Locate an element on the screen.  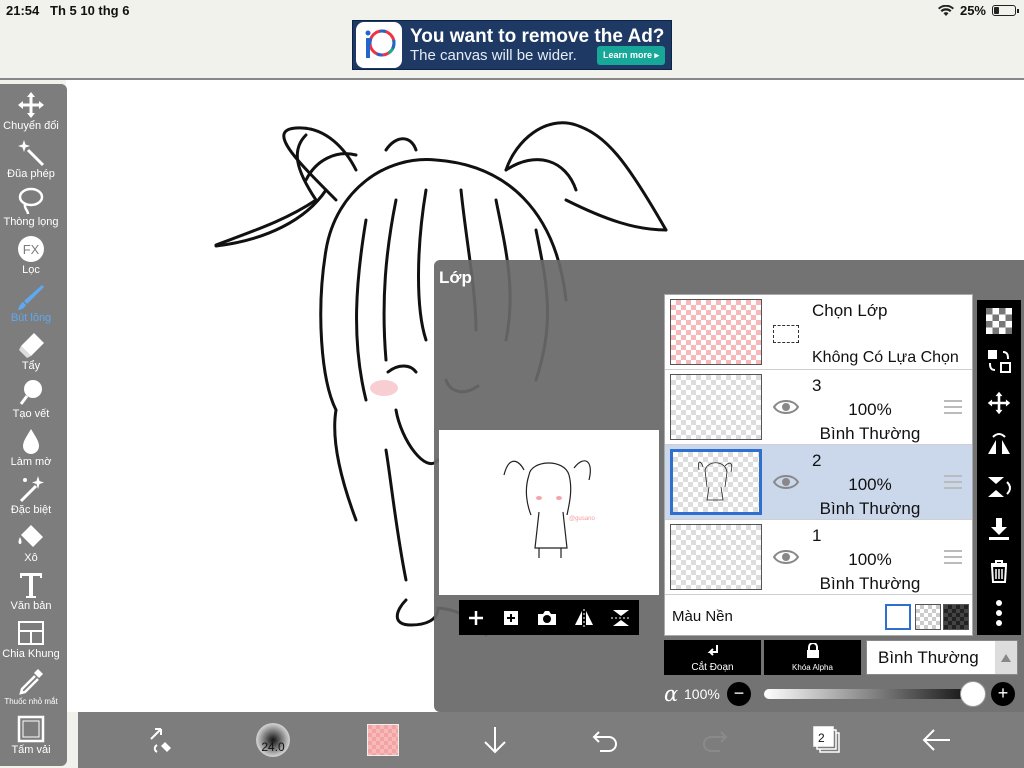
opacity-slider-thumb is located at coordinates (973, 694).